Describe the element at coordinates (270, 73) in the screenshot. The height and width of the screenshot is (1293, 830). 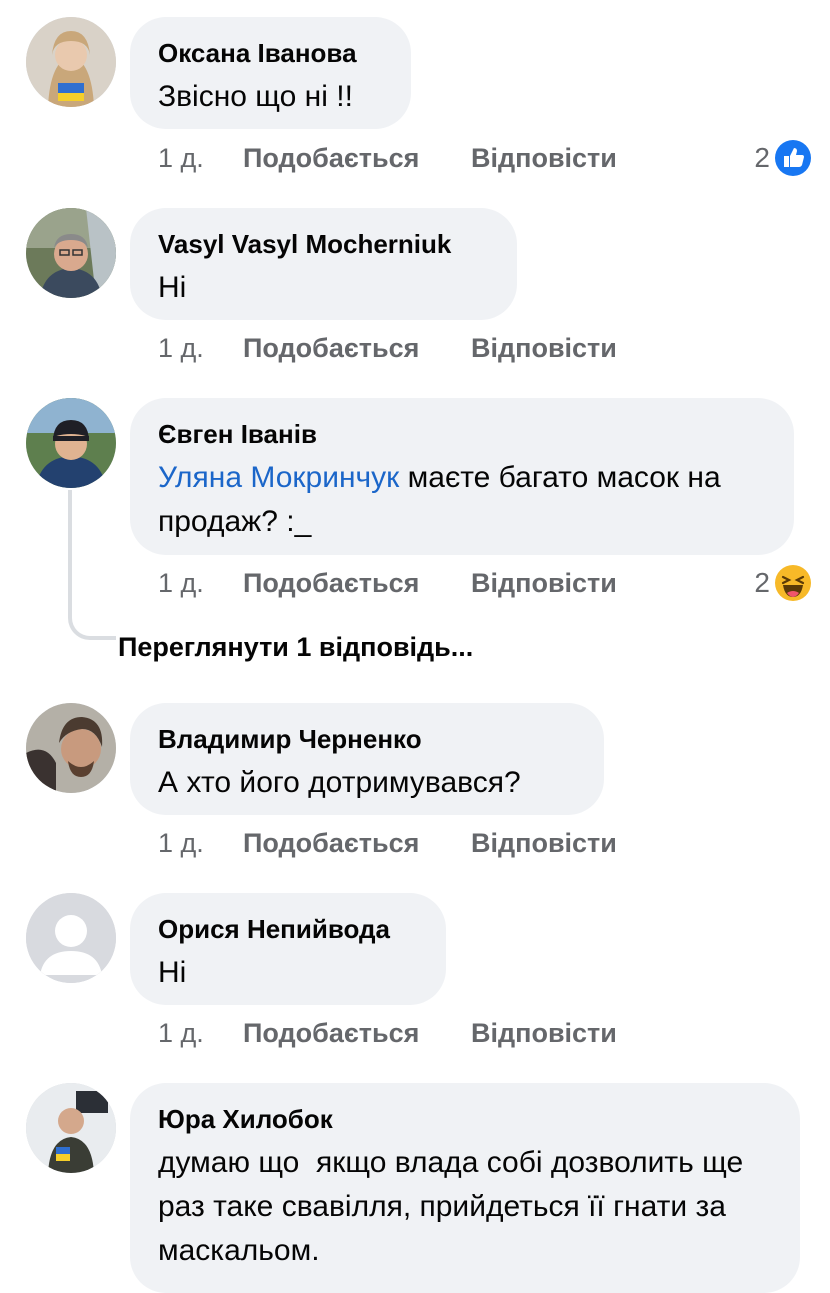
I see `comment-bubble: Оксана Іванова Звісно що ні !!` at that location.